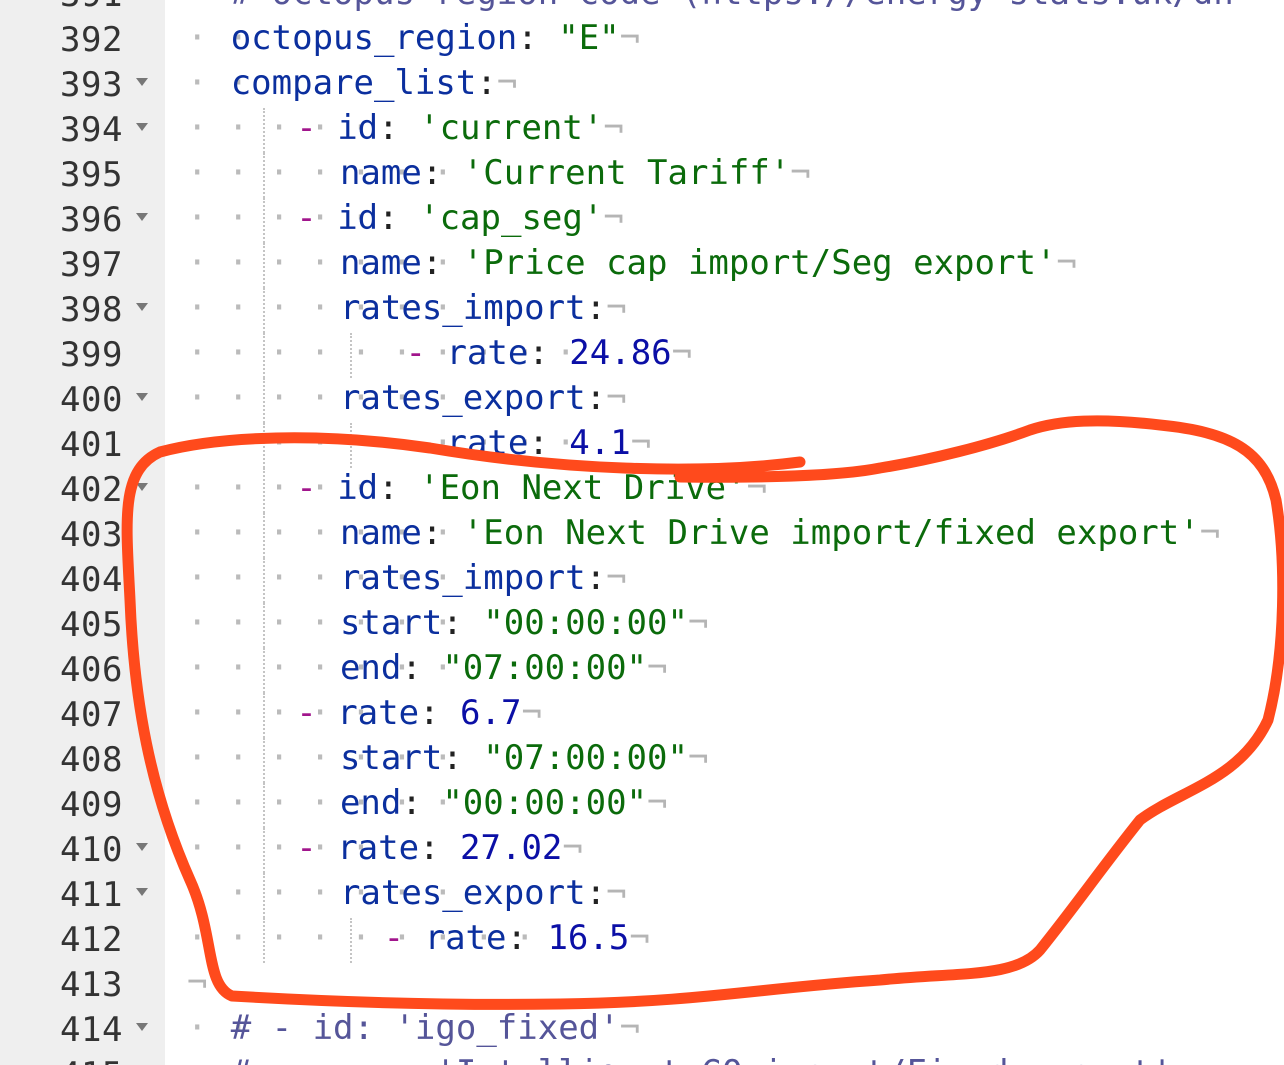 This screenshot has height=1065, width=1284. What do you see at coordinates (82, 265) in the screenshot?
I see `line-number-row: 397` at bounding box center [82, 265].